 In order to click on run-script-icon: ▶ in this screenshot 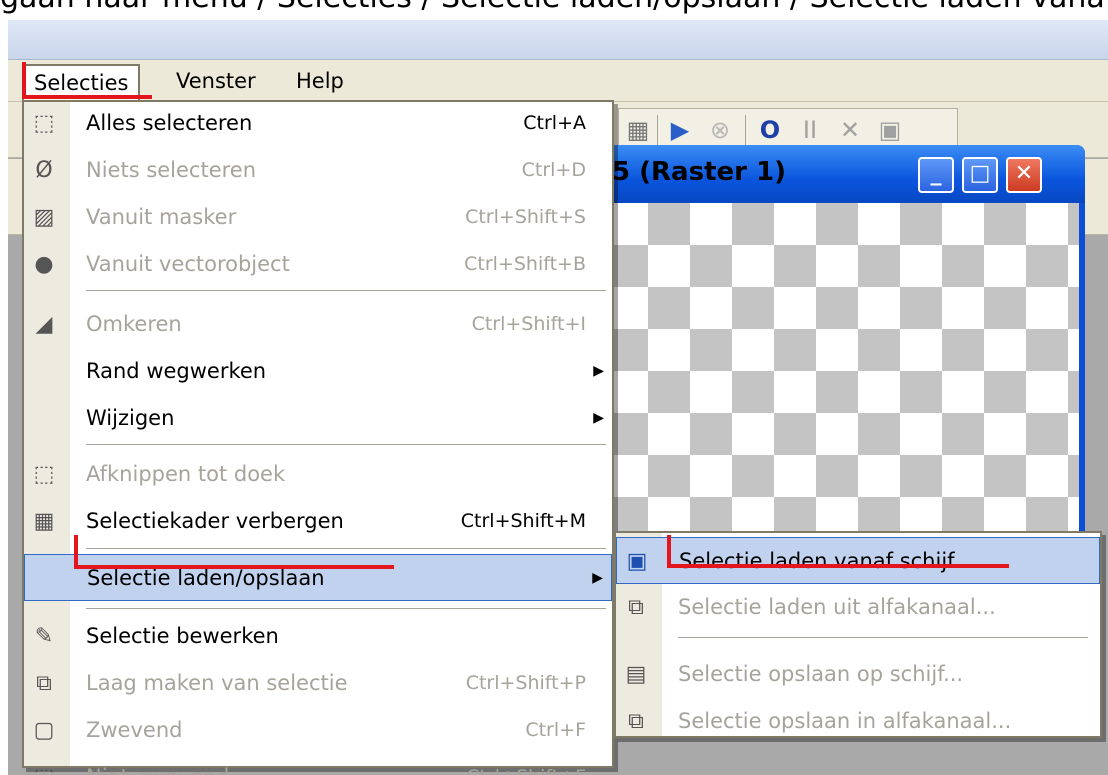, I will do `click(680, 130)`.